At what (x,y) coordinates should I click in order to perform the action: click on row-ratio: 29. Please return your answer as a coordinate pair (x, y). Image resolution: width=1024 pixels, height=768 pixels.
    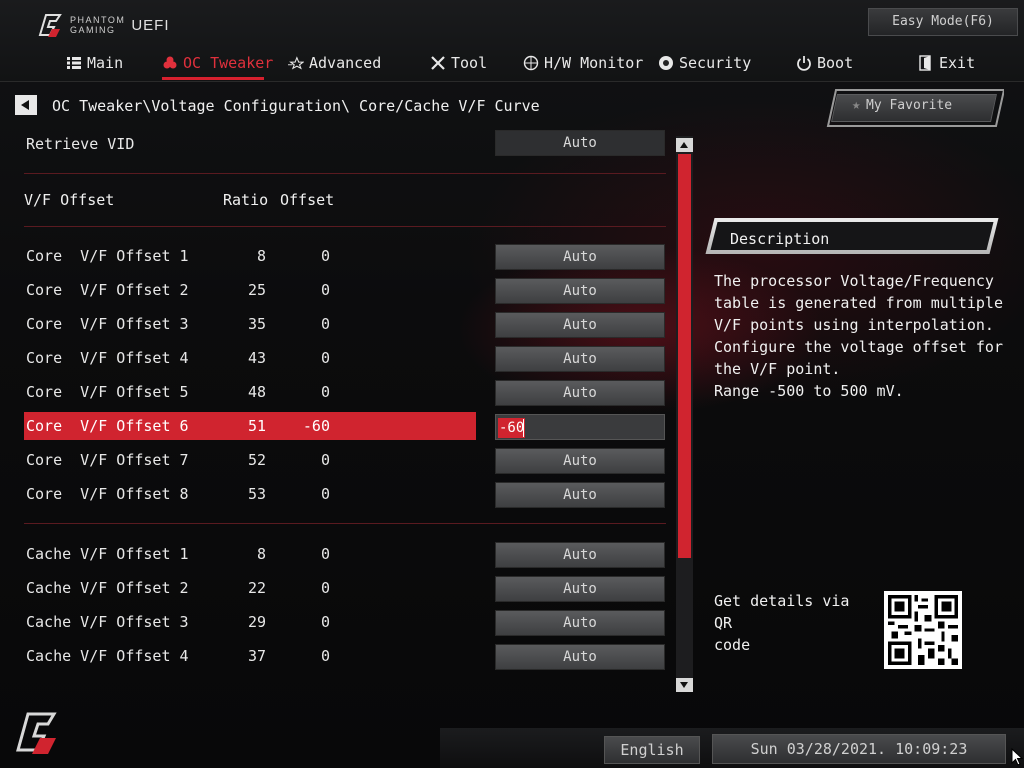
    Looking at the image, I should click on (256, 622).